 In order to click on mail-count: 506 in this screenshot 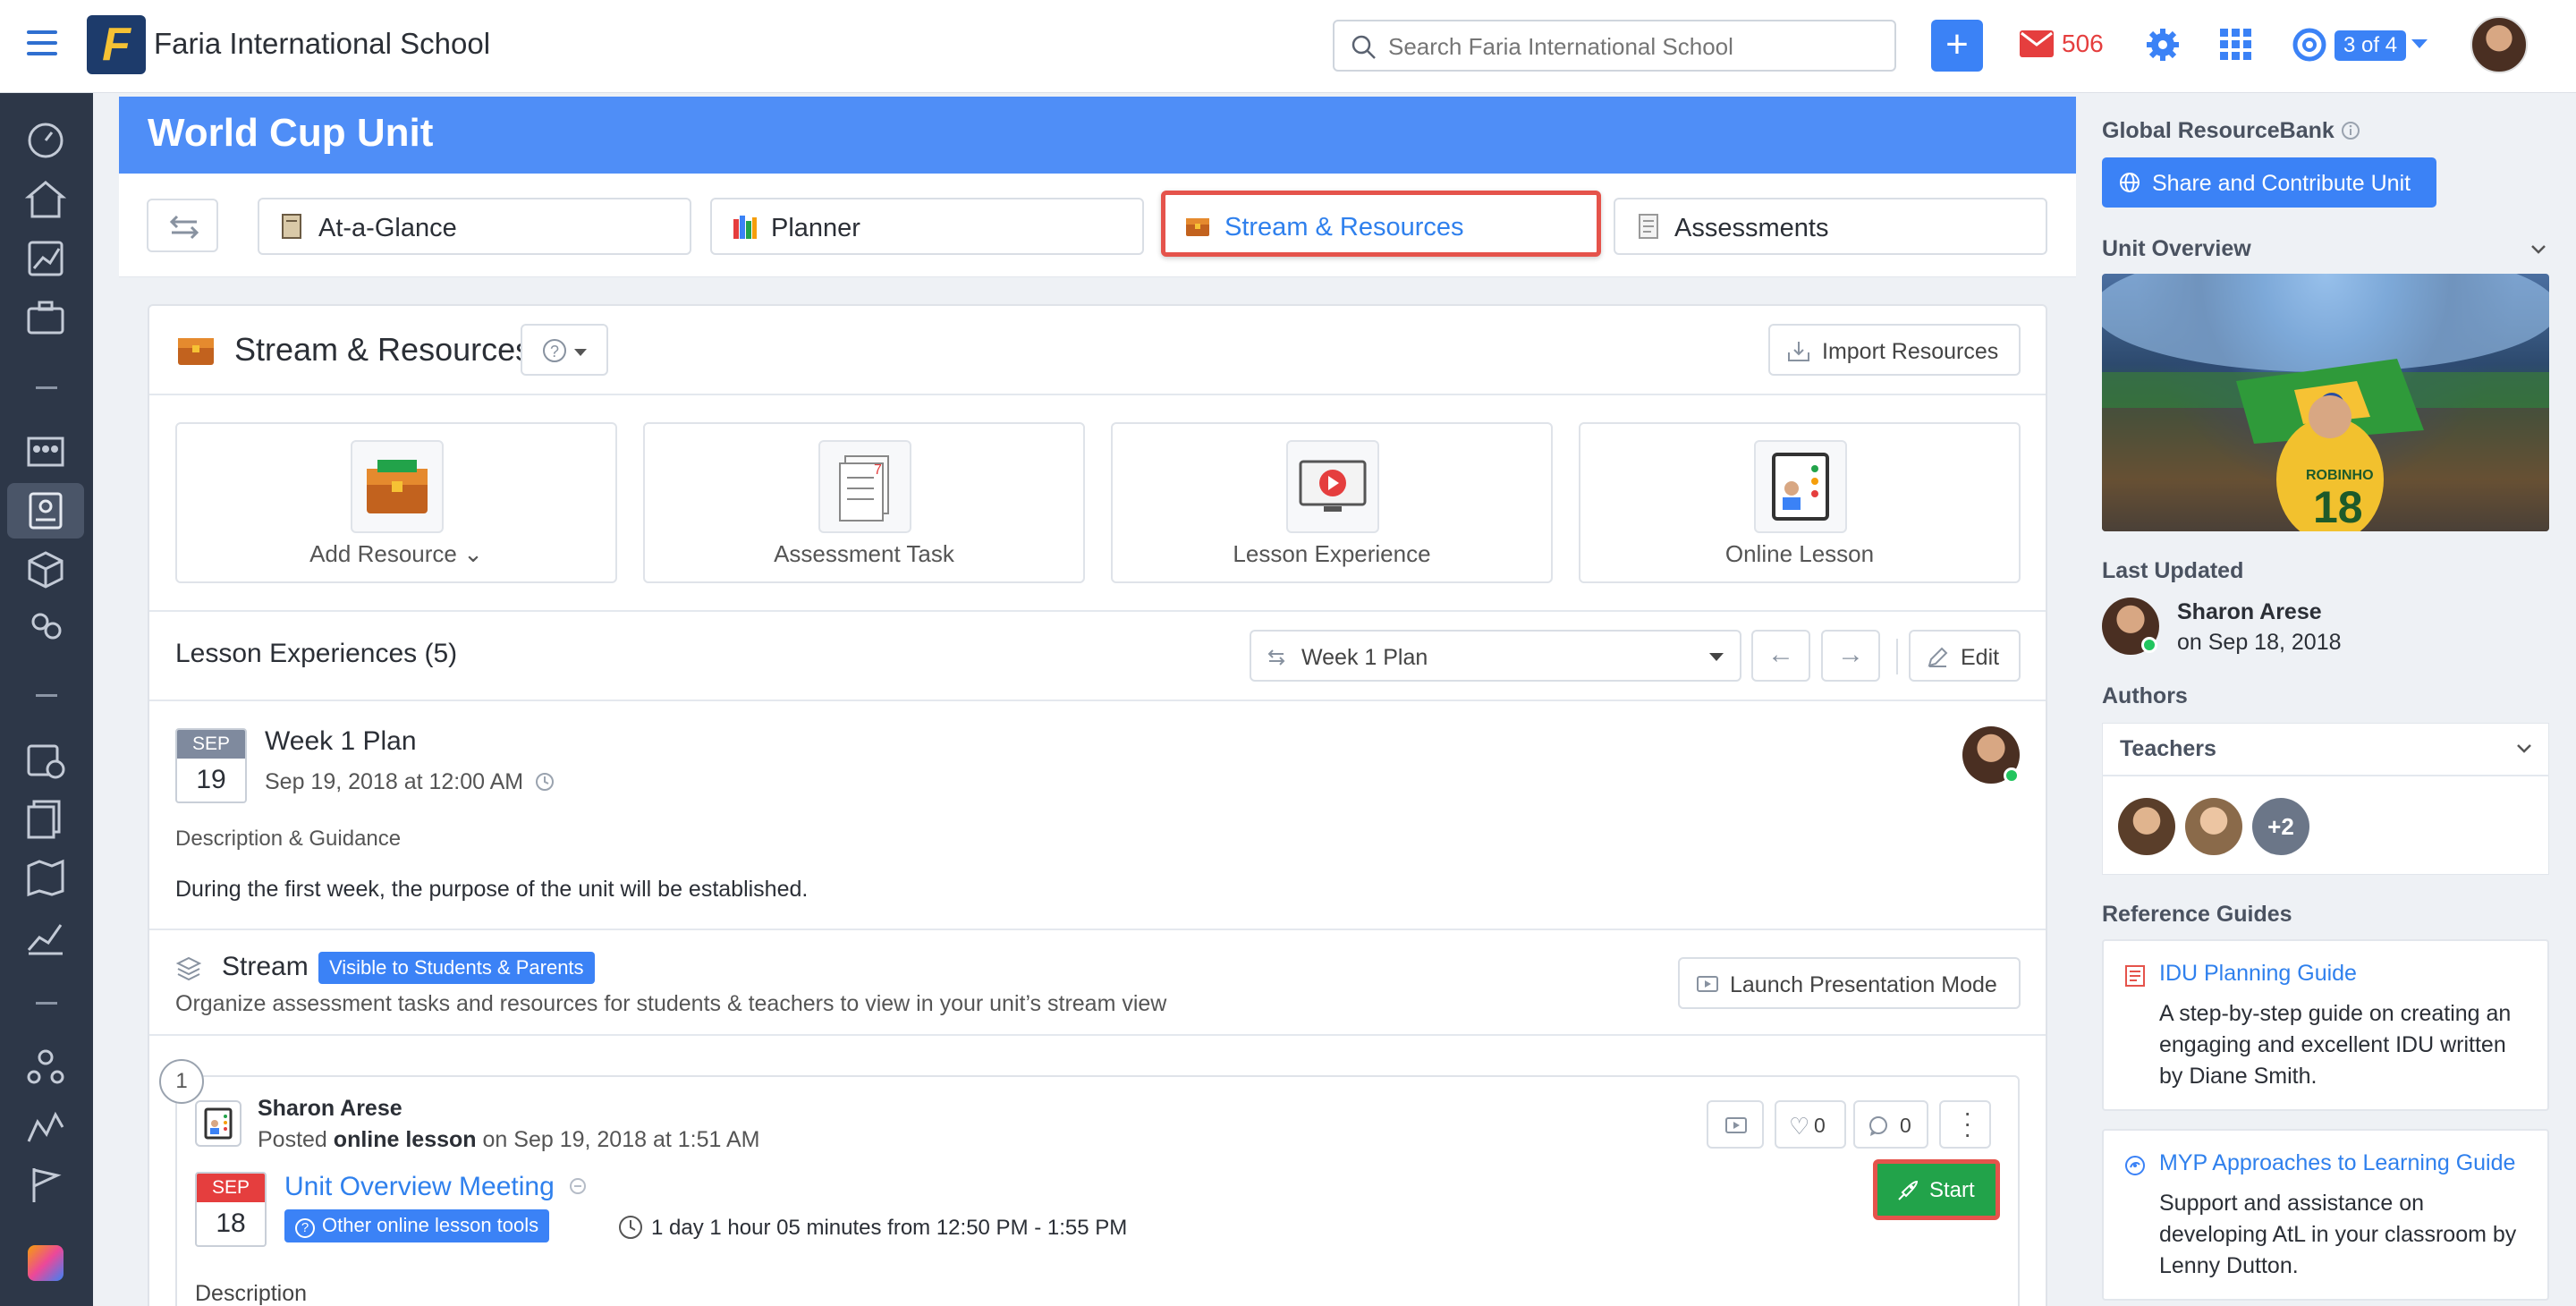, I will do `click(2083, 44)`.